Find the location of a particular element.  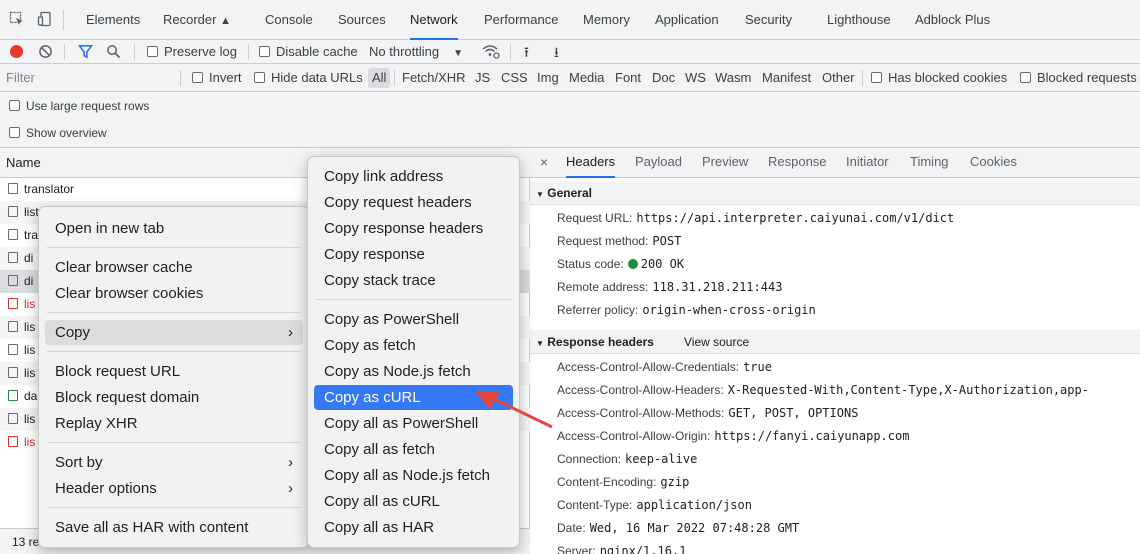

header-value: 200 OK is located at coordinates (662, 264).